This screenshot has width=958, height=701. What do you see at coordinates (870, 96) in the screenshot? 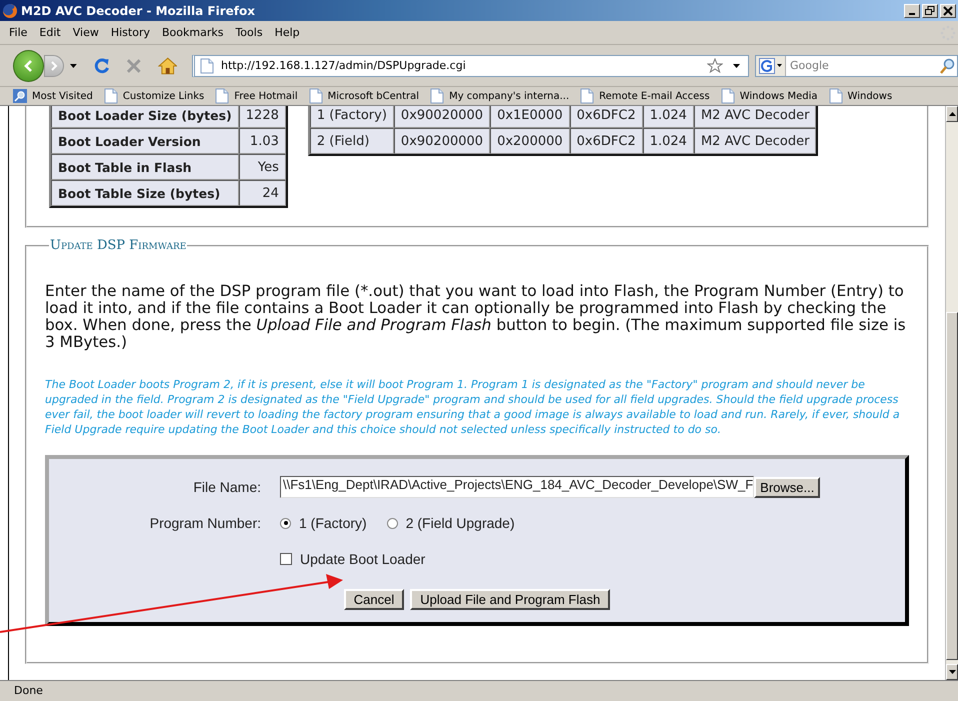
I see `bookmark-link: Windows` at bounding box center [870, 96].